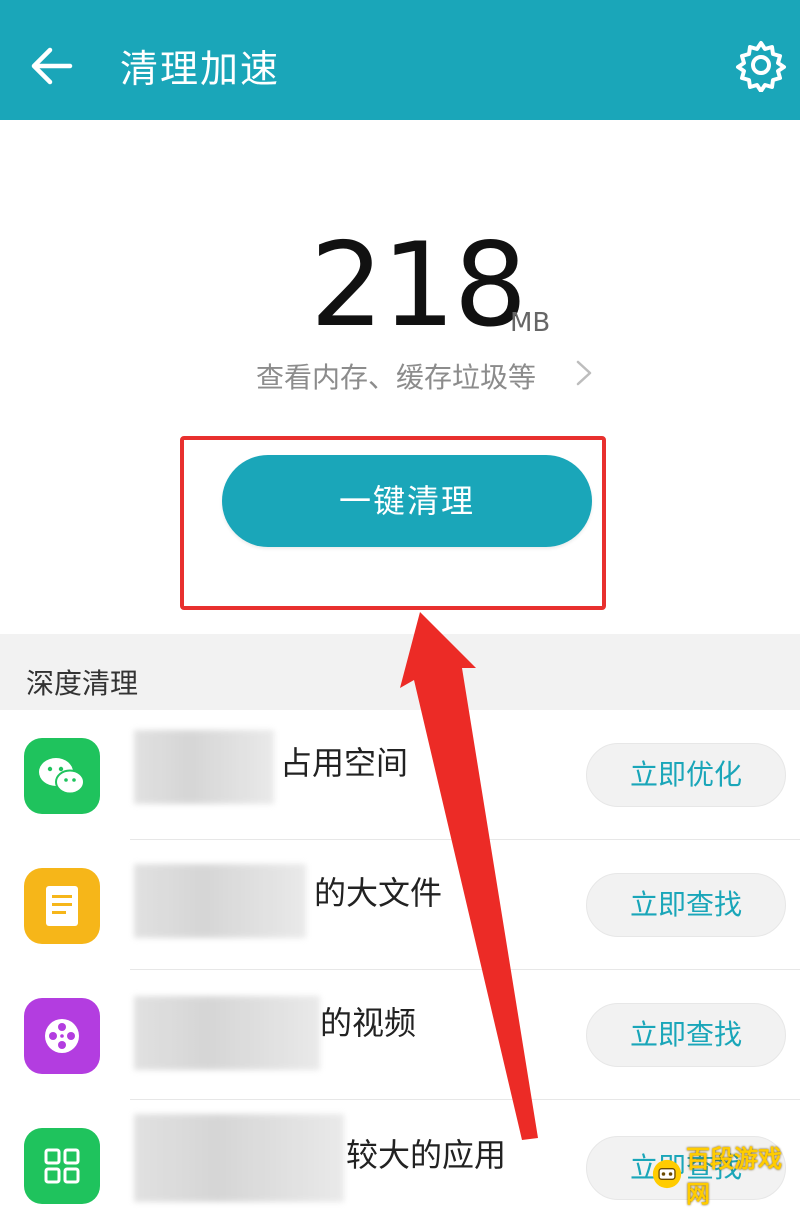 Image resolution: width=800 pixels, height=1230 pixels. What do you see at coordinates (667, 1174) in the screenshot?
I see `watermark-logo-icon` at bounding box center [667, 1174].